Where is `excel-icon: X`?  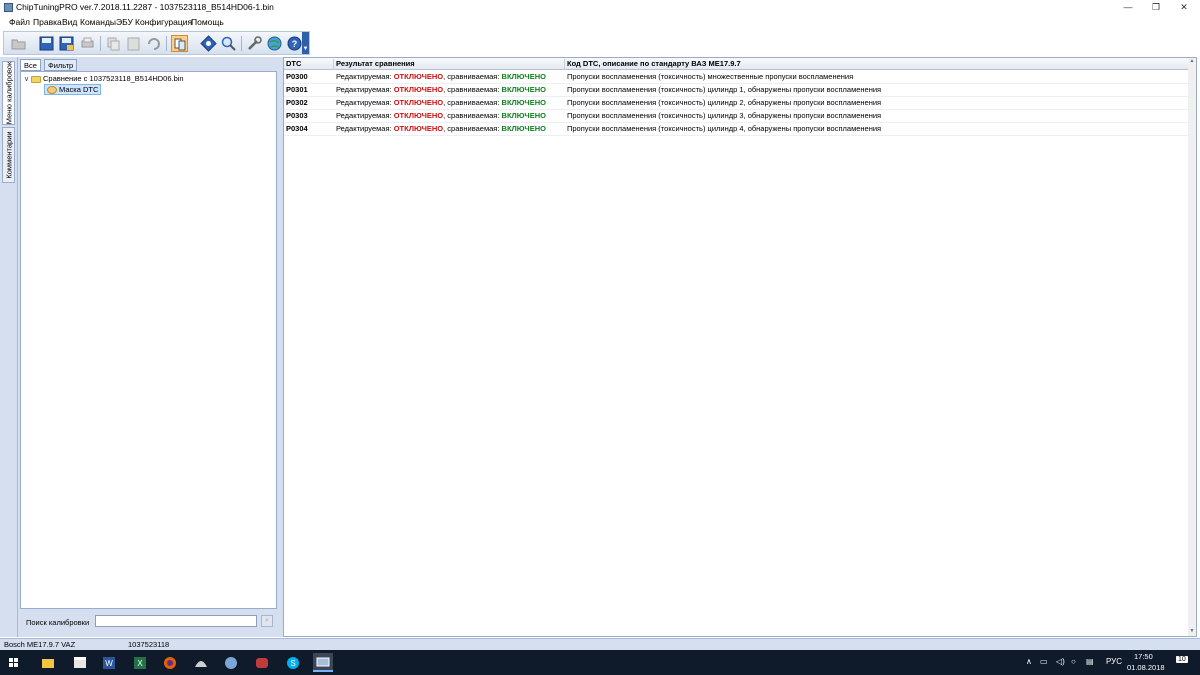
excel-icon: X is located at coordinates (140, 663).